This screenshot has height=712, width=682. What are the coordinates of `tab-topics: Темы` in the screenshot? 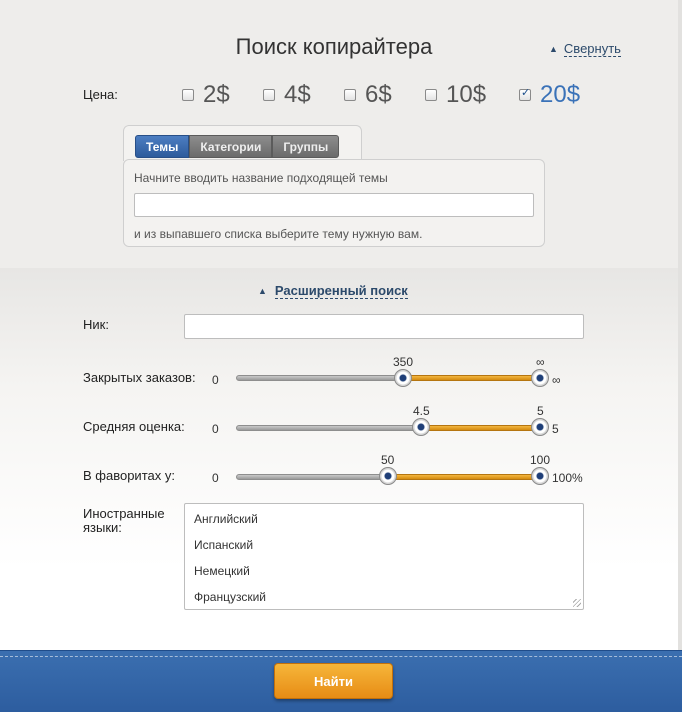 It's located at (162, 146).